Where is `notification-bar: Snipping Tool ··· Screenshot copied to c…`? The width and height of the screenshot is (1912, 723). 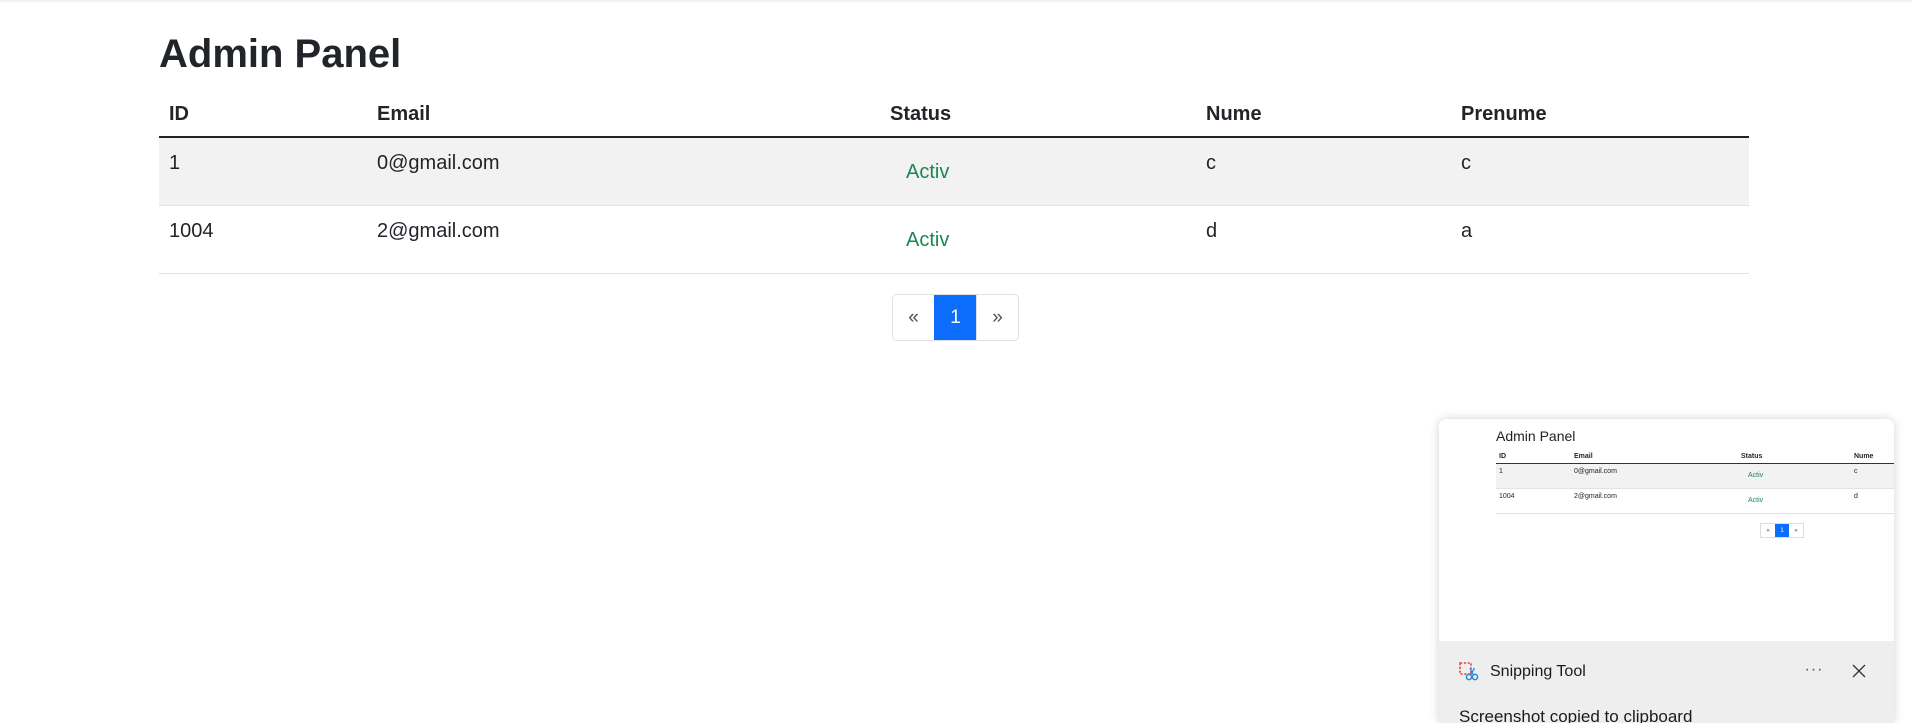
notification-bar: Snipping Tool ··· Screenshot copied to c… is located at coordinates (1666, 682).